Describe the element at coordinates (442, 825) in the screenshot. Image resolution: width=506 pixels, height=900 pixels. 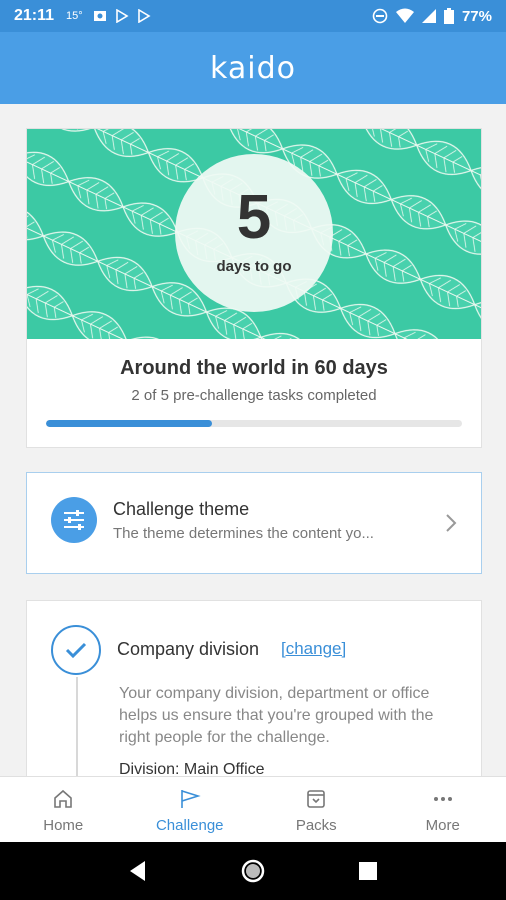
I see `nav-more-label: More` at that location.